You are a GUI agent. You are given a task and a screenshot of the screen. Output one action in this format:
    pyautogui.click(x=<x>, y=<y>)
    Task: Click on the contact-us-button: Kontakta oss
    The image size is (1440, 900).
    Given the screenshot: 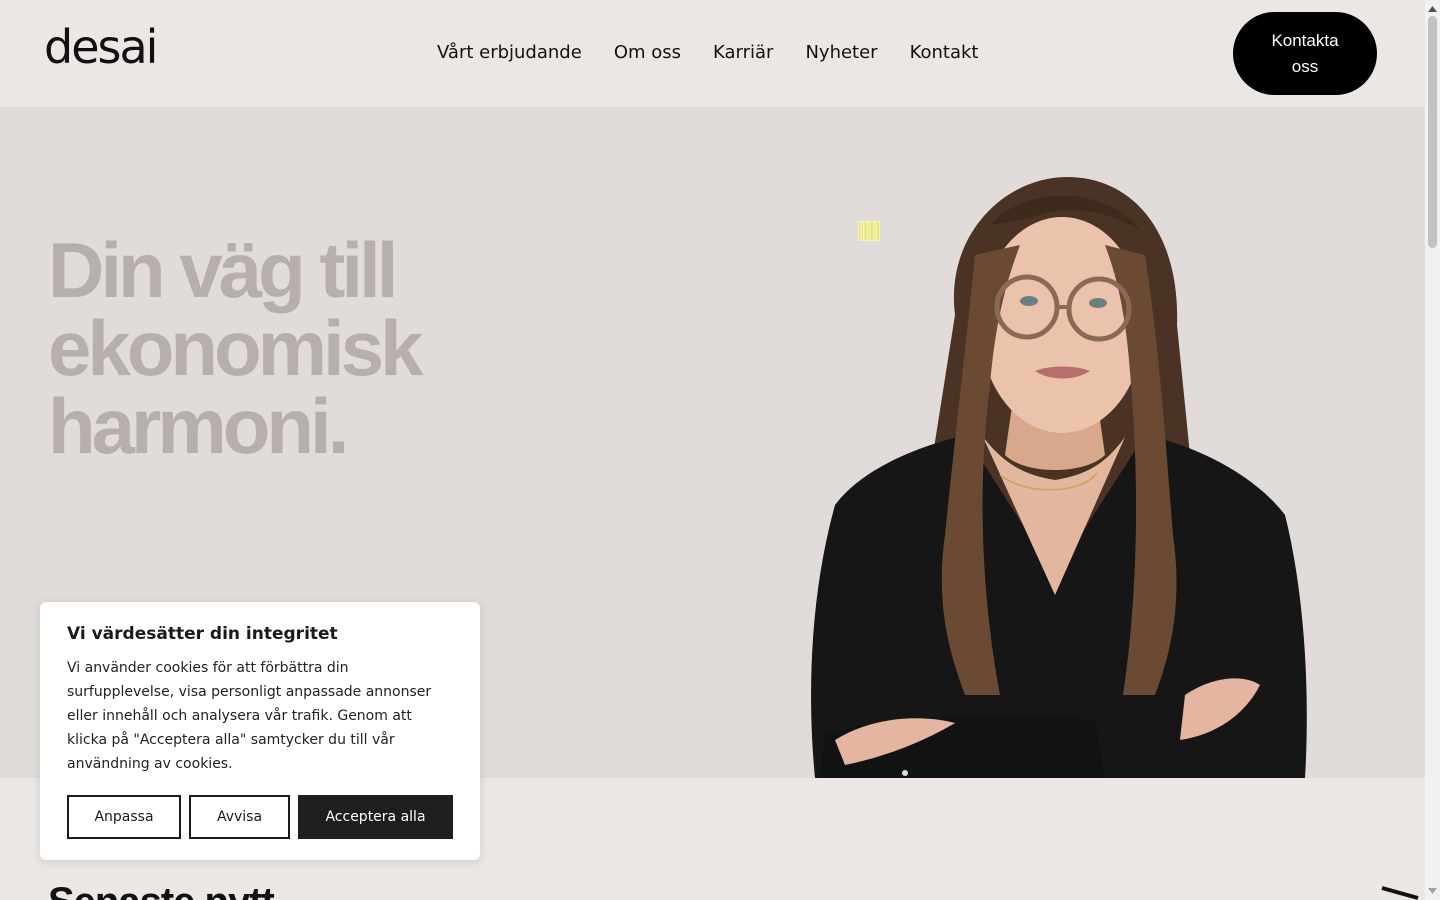 What is the action you would take?
    pyautogui.click(x=1305, y=53)
    